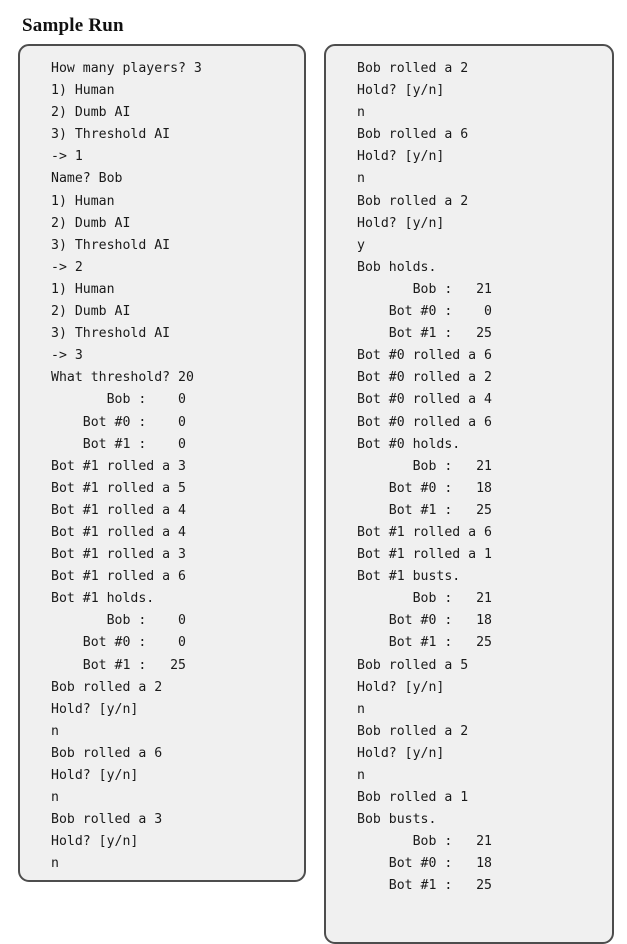 This screenshot has height=944, width=627. Describe the element at coordinates (122, 378) in the screenshot. I see `console-line: What threshold? 20` at that location.